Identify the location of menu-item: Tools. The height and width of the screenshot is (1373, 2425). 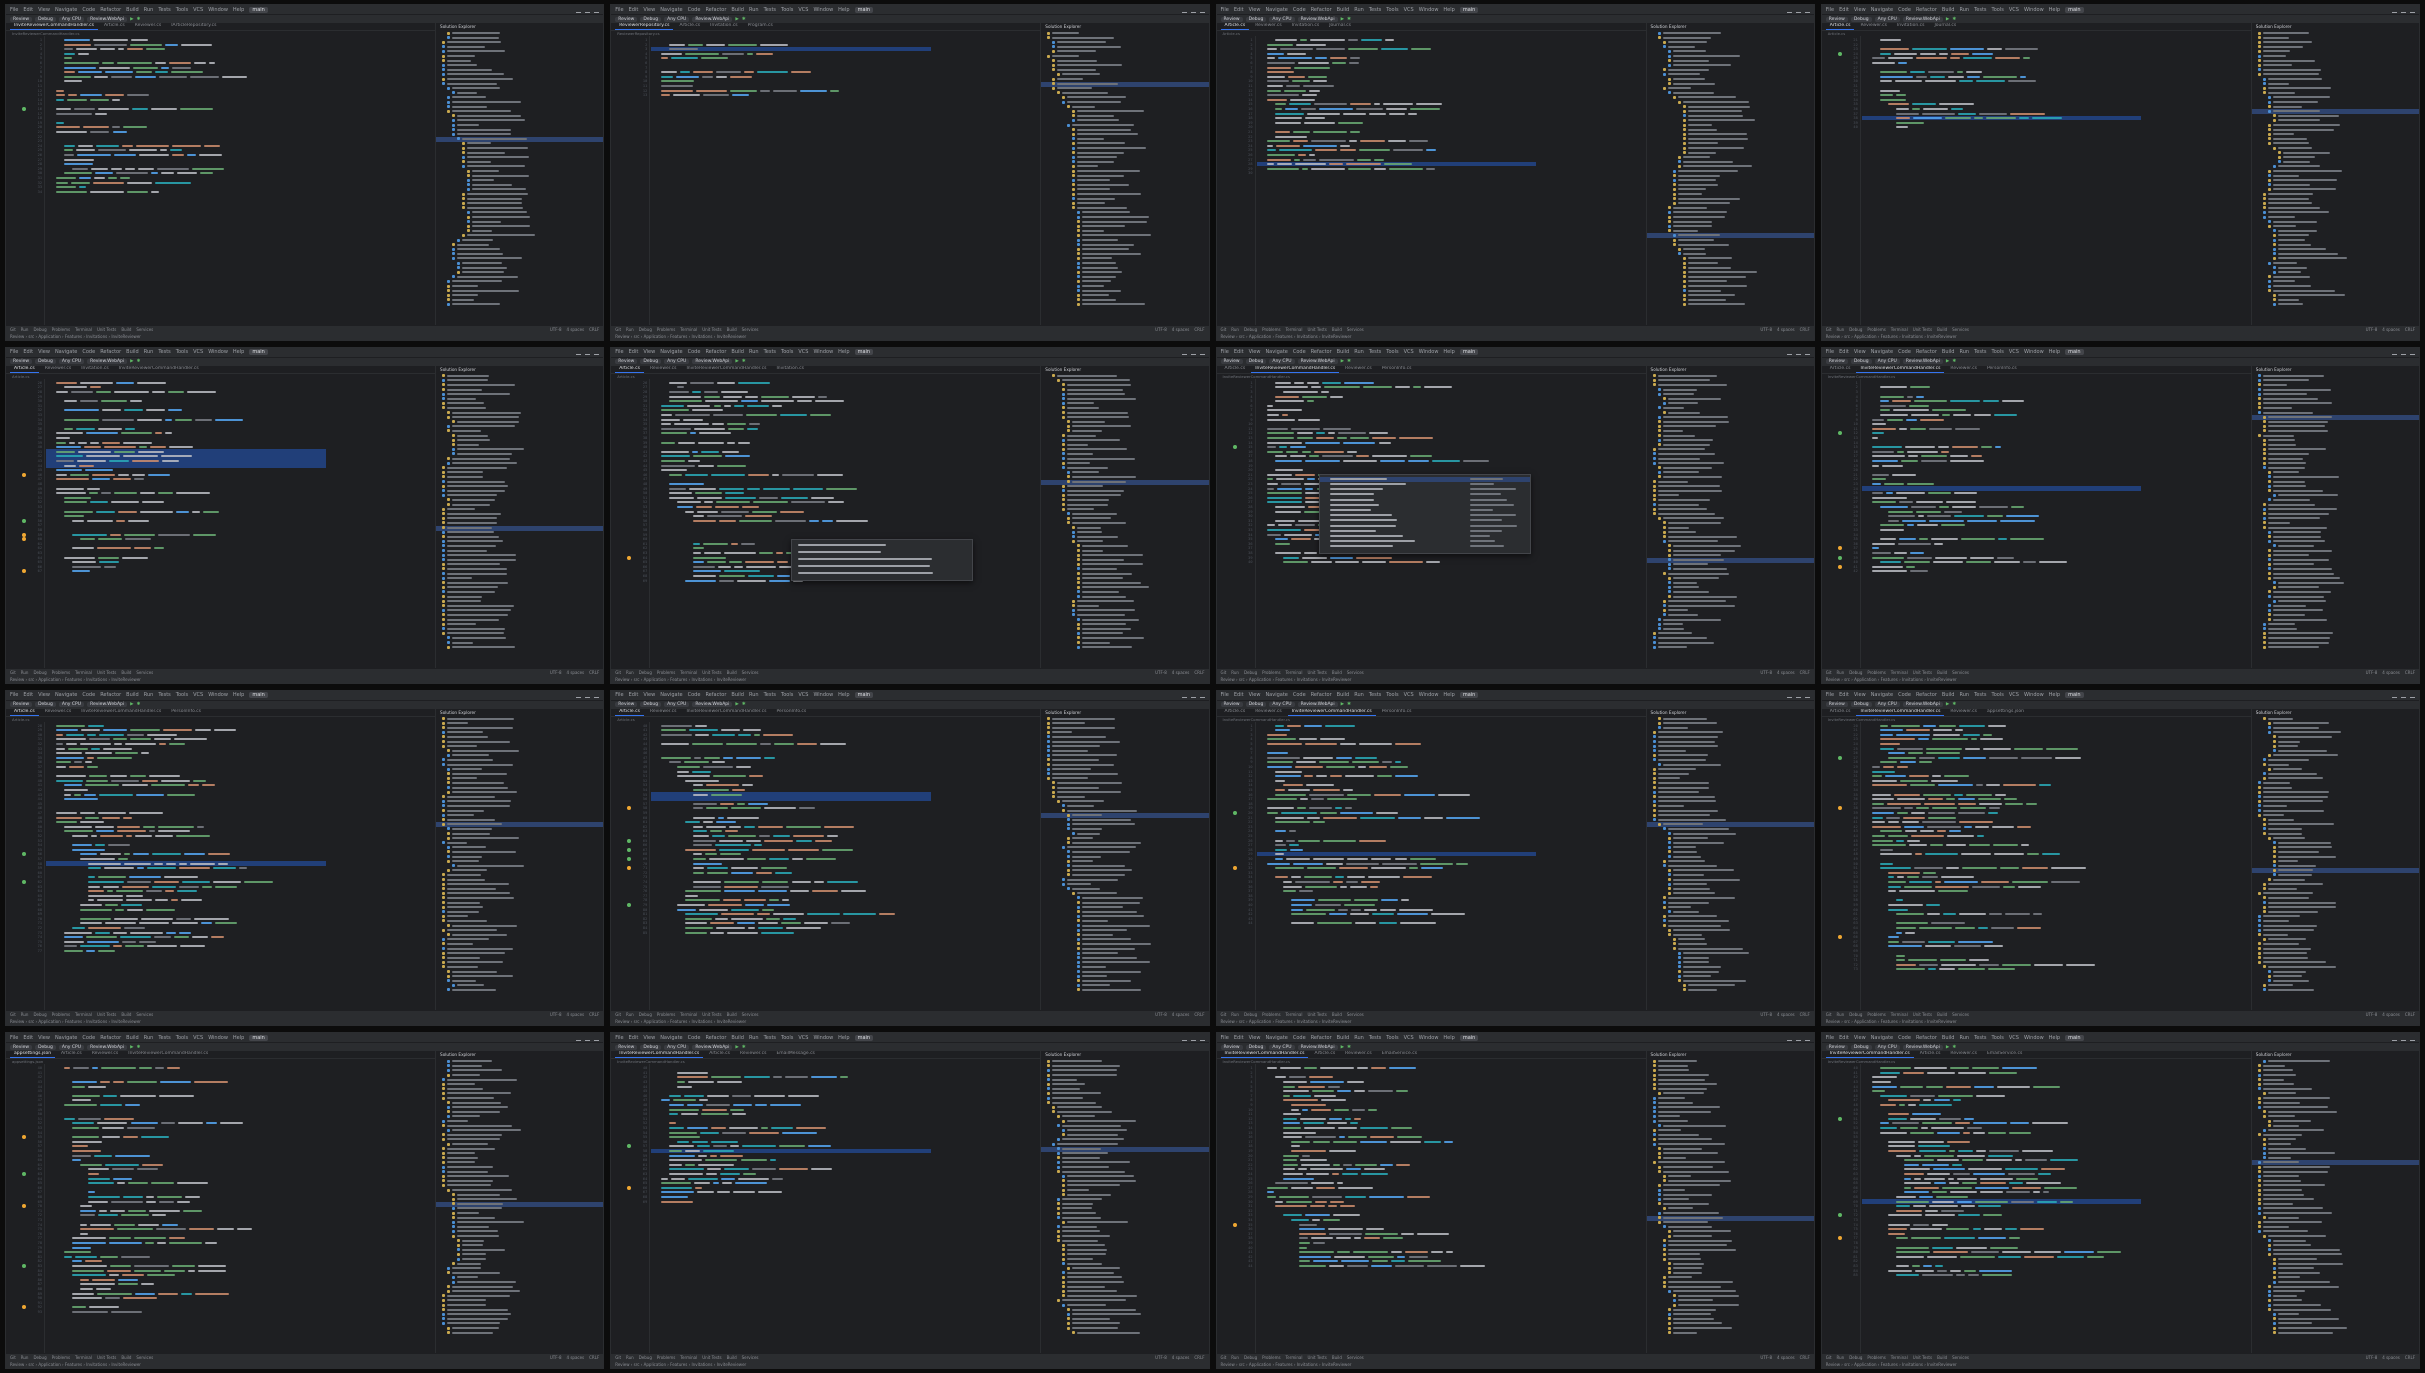
(1998, 10).